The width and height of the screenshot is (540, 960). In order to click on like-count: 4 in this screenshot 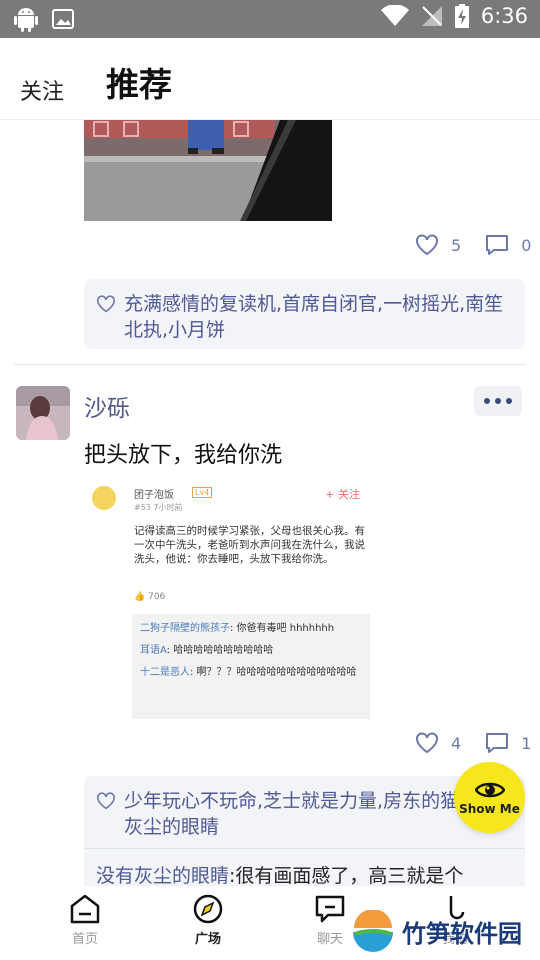, I will do `click(456, 743)`.